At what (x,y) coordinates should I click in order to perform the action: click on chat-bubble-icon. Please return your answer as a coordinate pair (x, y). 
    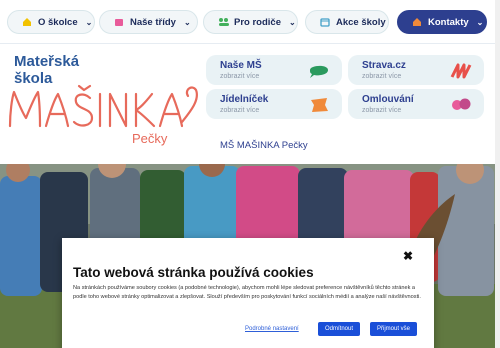
    Looking at the image, I should click on (319, 73).